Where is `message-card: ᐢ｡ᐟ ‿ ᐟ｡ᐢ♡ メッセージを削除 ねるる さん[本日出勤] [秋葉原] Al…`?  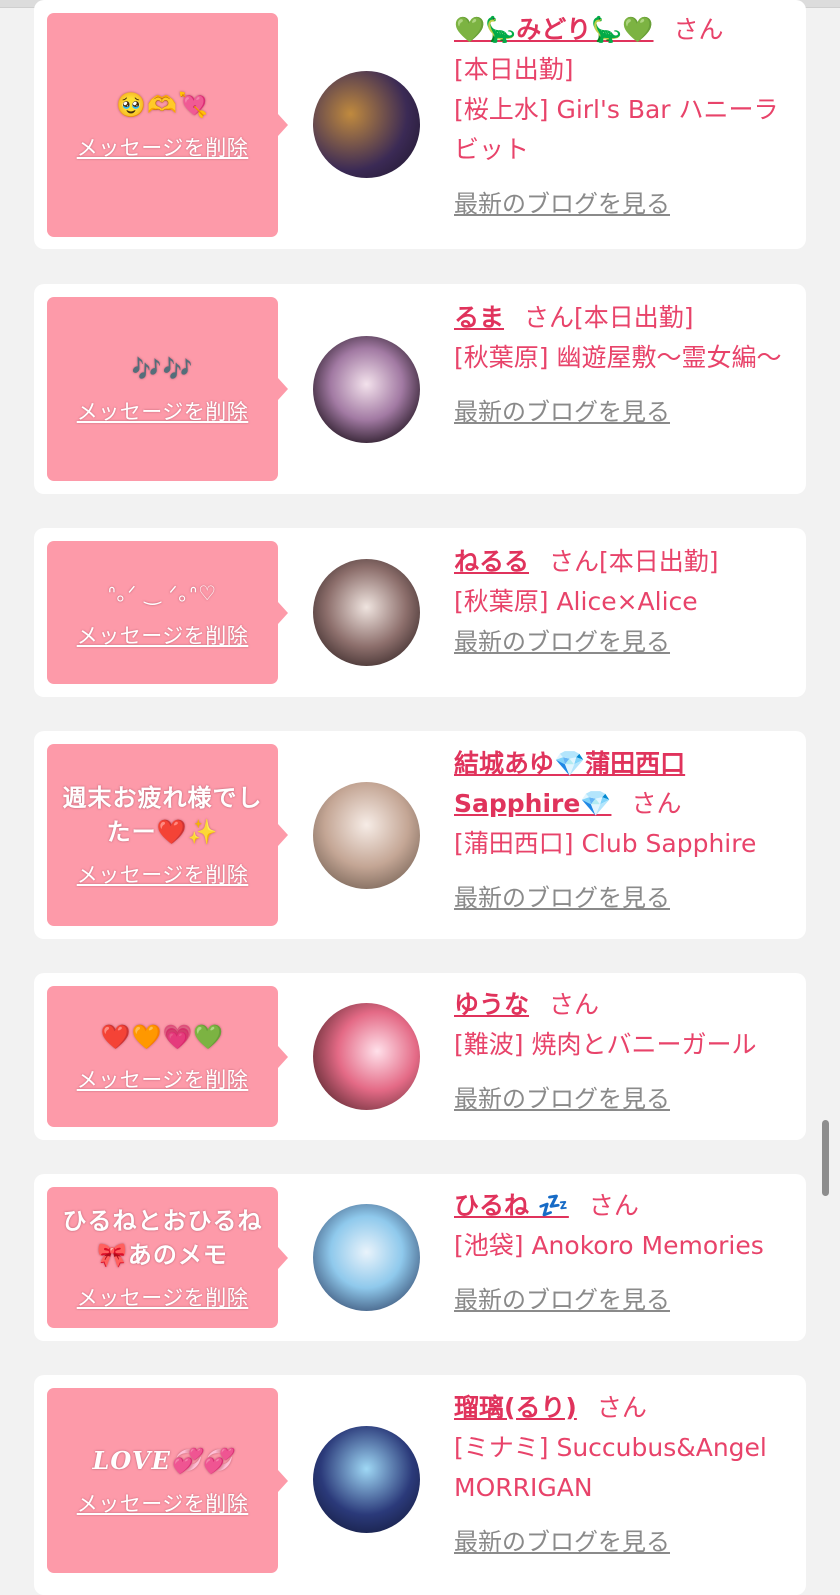 message-card: ᐢ｡ᐟ ‿ ᐟ｡ᐢ♡ メッセージを削除 ねるる さん[本日出勤] [秋葉原] Al… is located at coordinates (420, 612).